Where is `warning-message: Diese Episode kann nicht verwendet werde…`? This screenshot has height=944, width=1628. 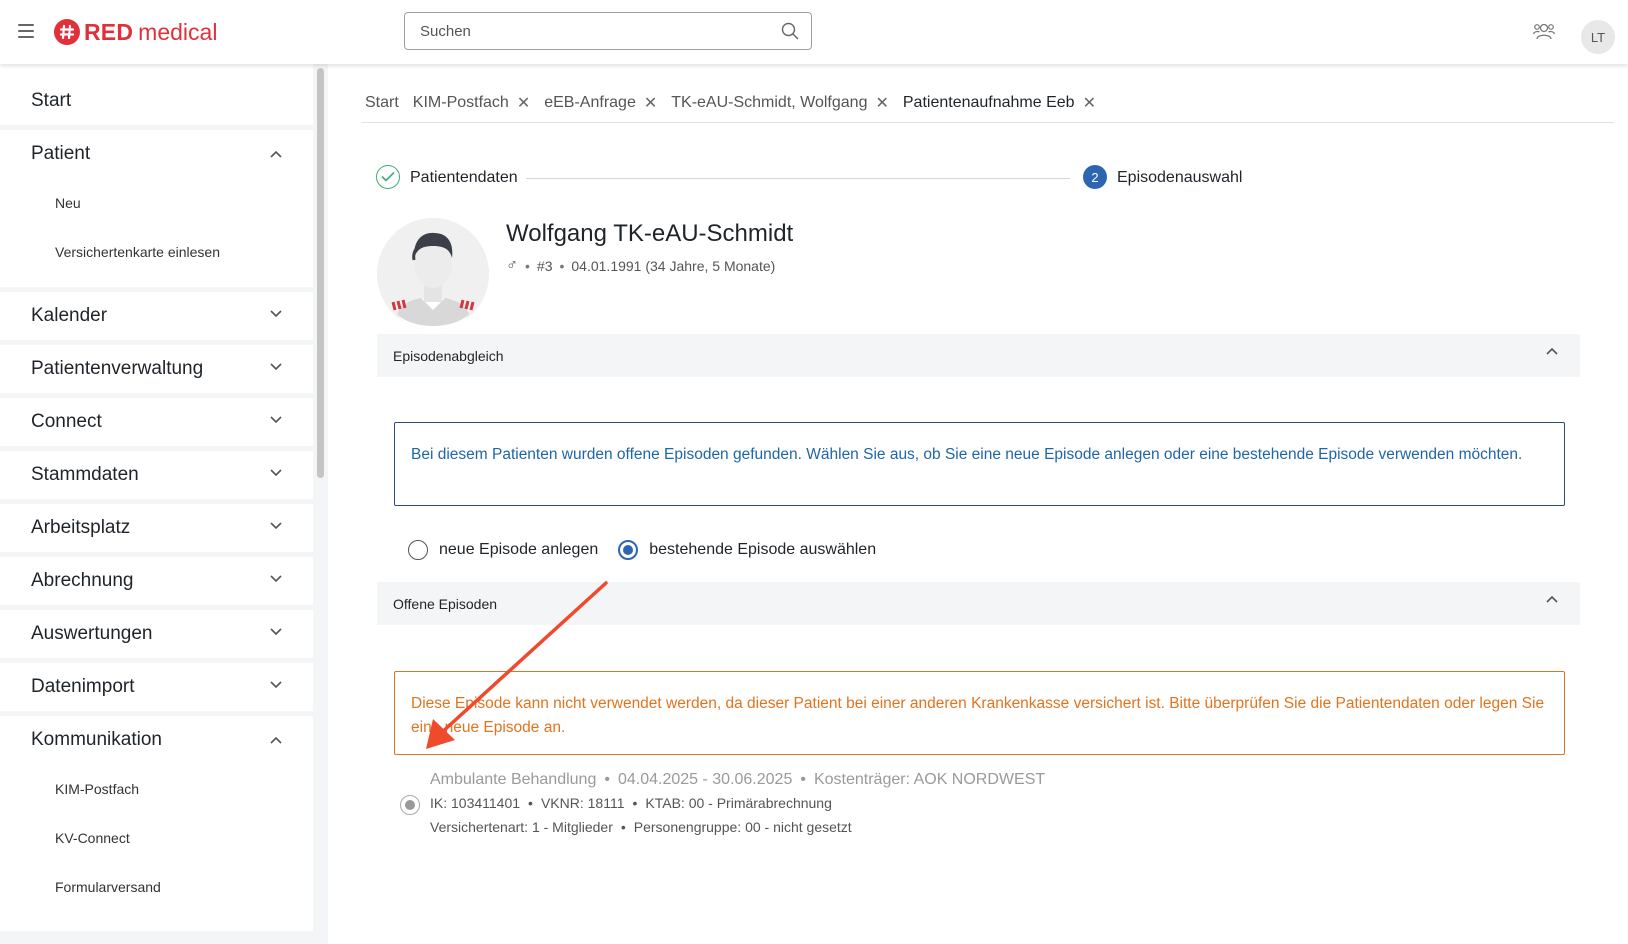
warning-message: Diese Episode kann nicht verwendet werde… is located at coordinates (979, 713).